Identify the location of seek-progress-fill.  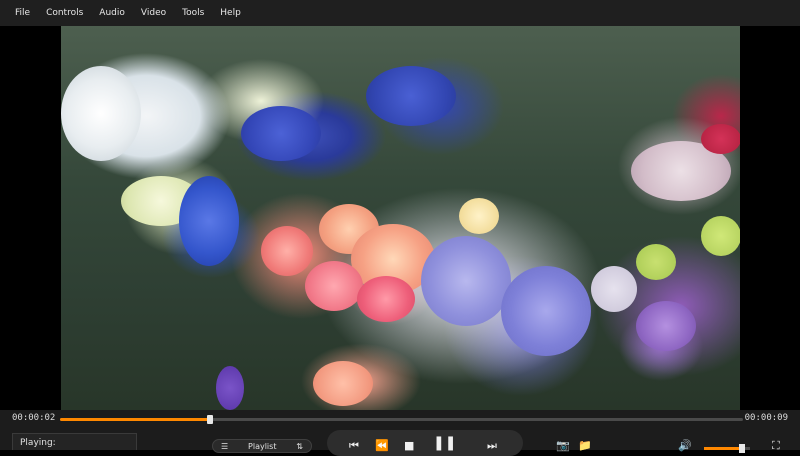
(135, 419).